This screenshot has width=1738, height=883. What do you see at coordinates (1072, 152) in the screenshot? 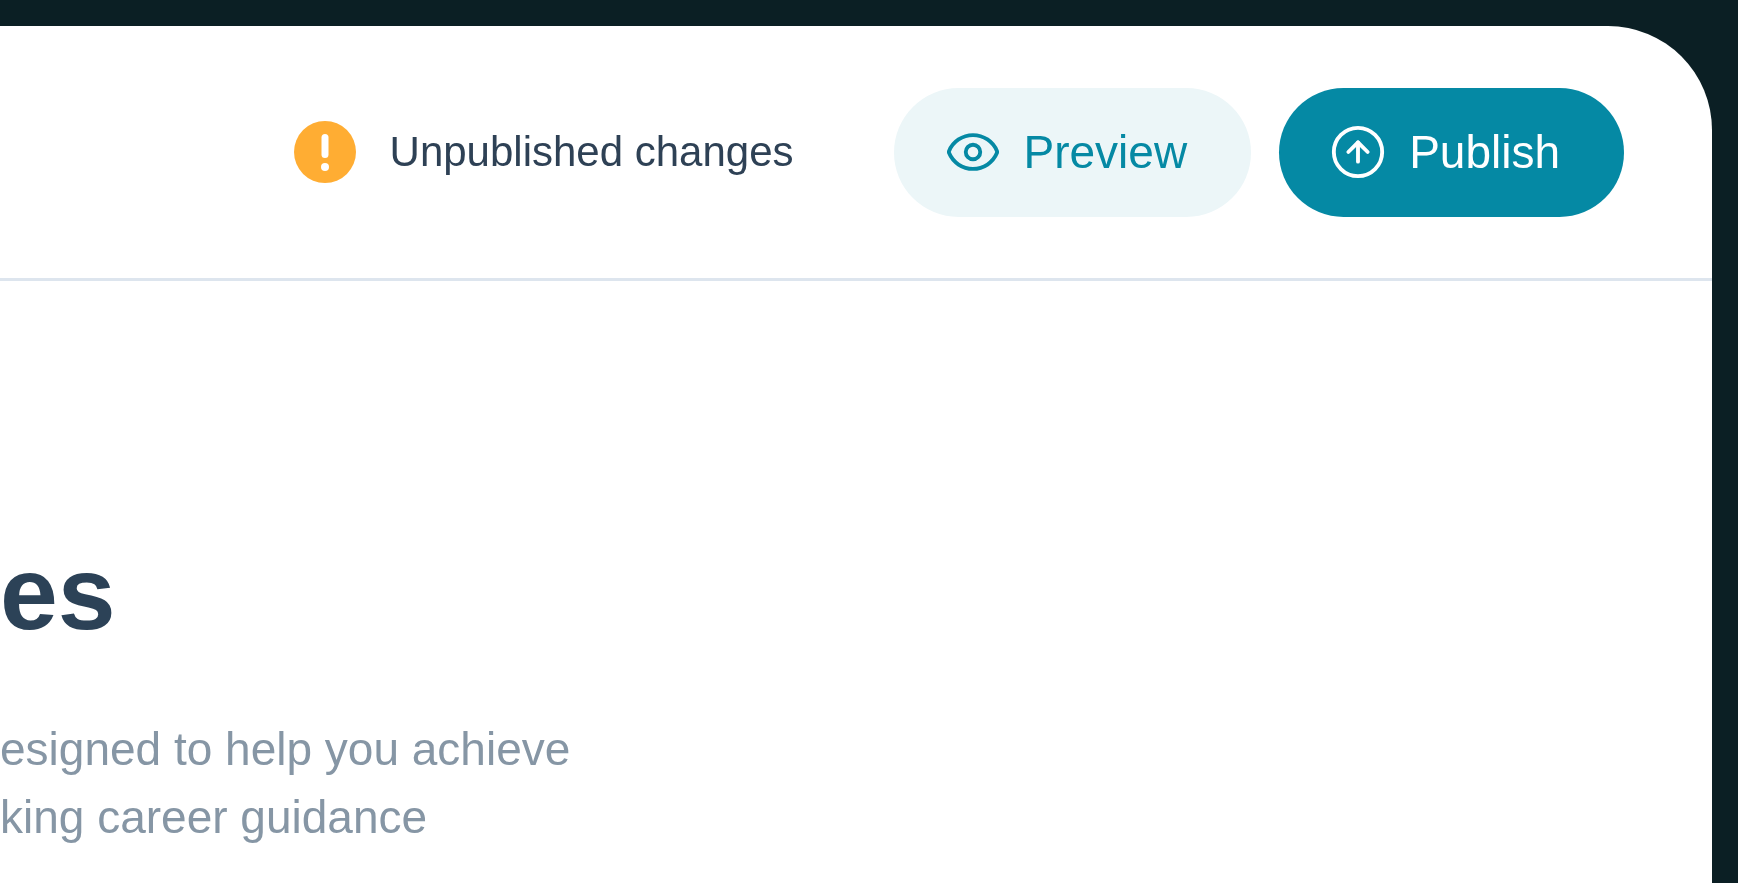
I see `preview-button: Preview` at bounding box center [1072, 152].